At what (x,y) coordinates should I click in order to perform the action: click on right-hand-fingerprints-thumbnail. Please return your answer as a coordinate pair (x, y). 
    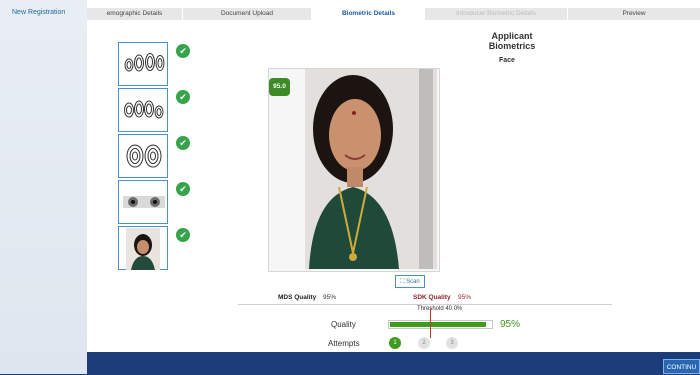
    Looking at the image, I should click on (143, 110).